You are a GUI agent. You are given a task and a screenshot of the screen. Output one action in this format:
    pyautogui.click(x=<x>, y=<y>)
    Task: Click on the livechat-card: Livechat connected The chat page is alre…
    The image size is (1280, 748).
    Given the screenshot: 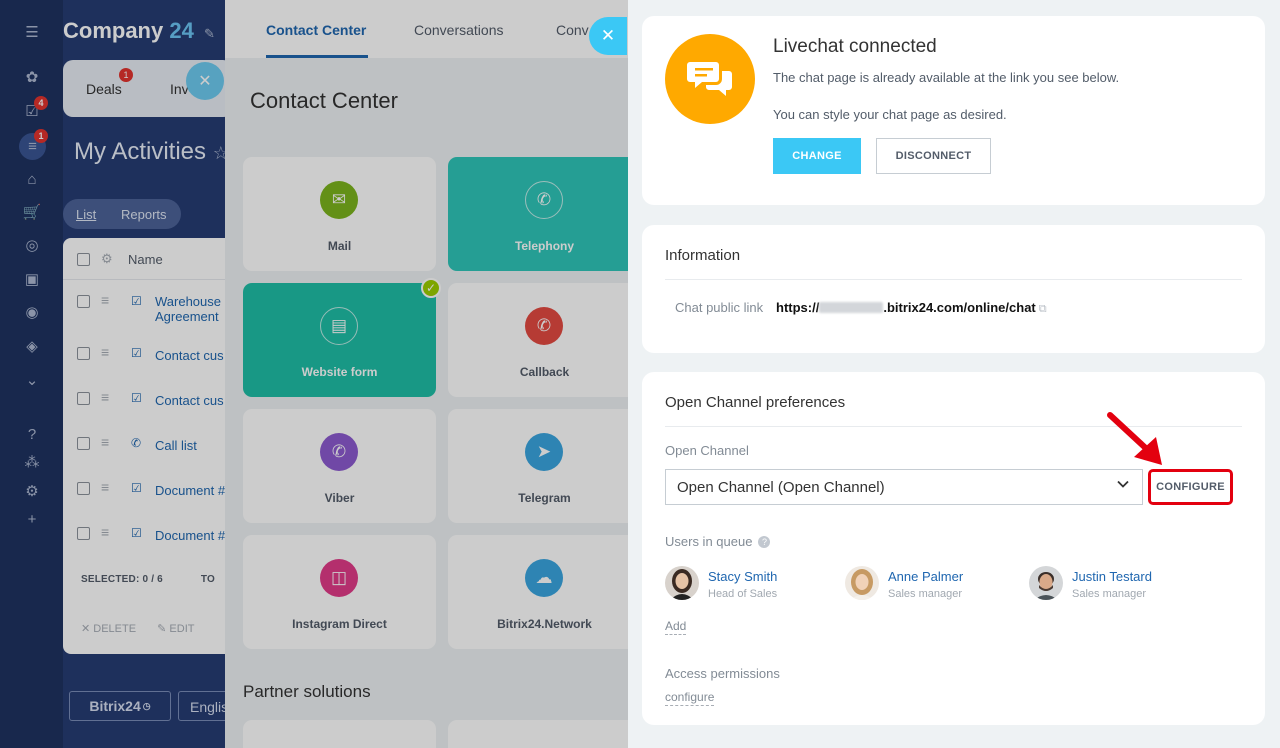 What is the action you would take?
    pyautogui.click(x=953, y=110)
    